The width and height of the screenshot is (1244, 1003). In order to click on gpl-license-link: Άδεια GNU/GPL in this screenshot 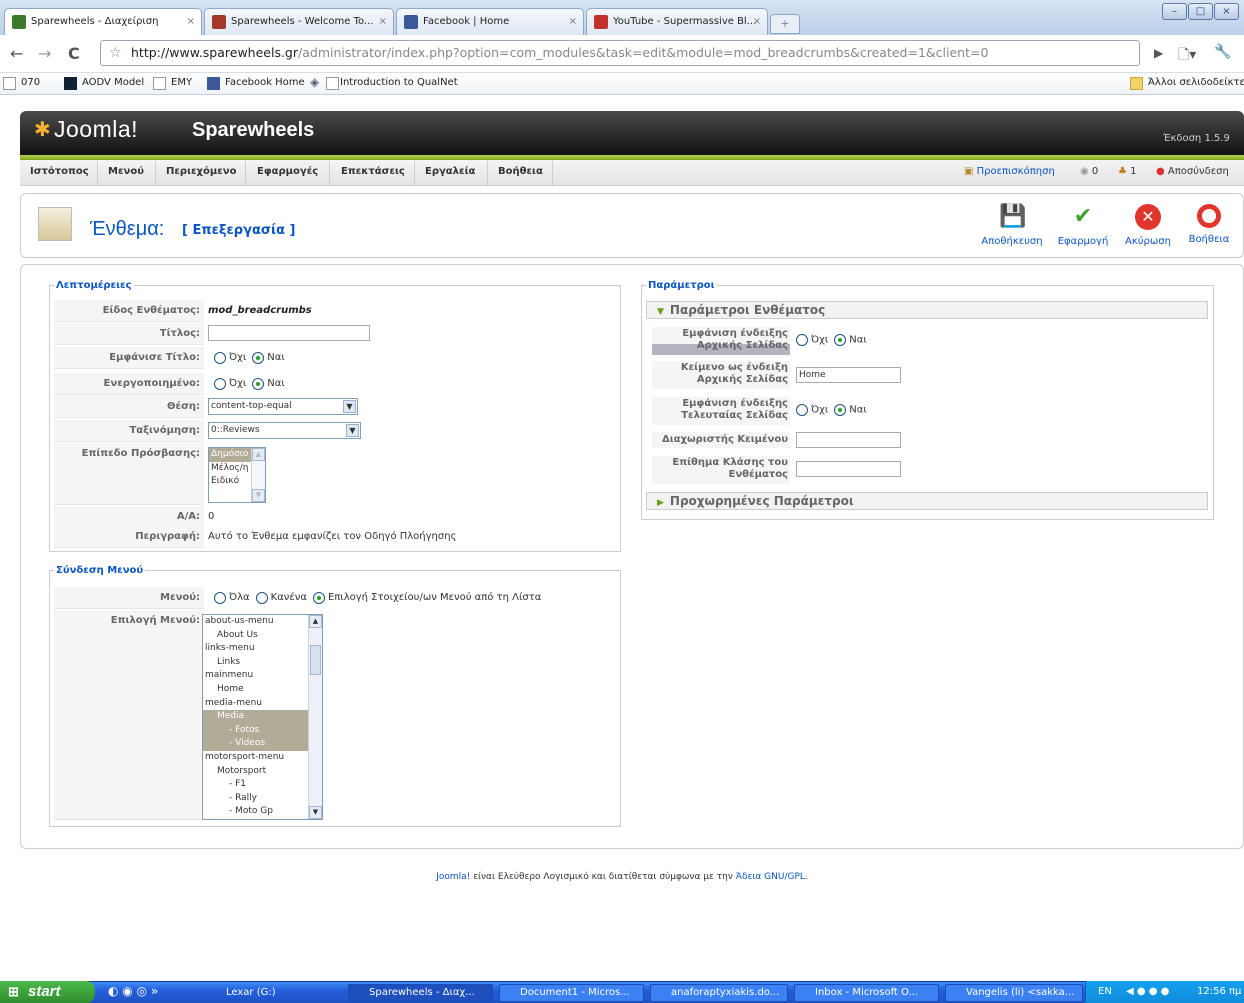, I will do `click(770, 877)`.